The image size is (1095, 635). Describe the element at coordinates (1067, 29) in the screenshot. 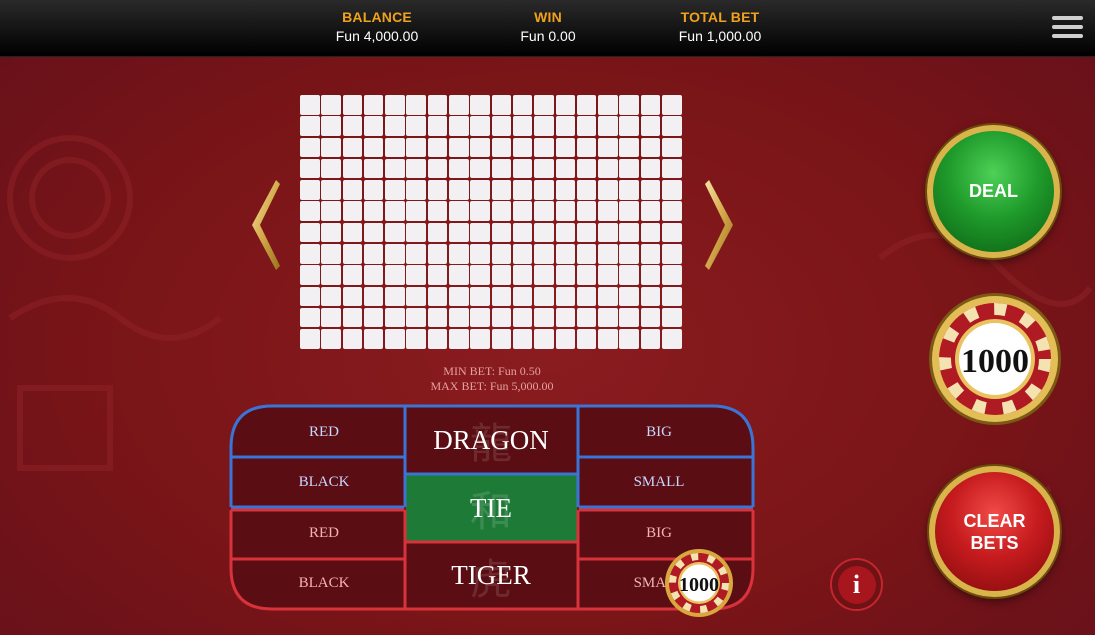

I see `hamburger-menu-icon` at that location.